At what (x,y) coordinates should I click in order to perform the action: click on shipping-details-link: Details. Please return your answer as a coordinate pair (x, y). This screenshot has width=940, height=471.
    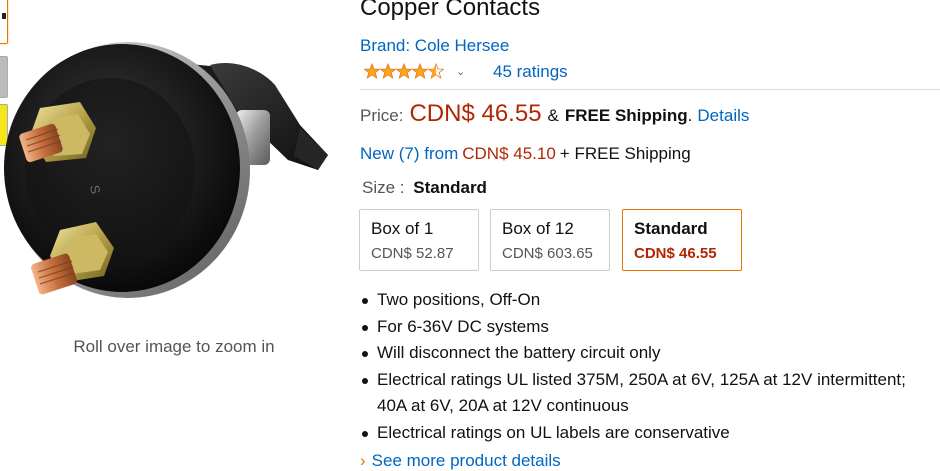
    Looking at the image, I should click on (723, 116).